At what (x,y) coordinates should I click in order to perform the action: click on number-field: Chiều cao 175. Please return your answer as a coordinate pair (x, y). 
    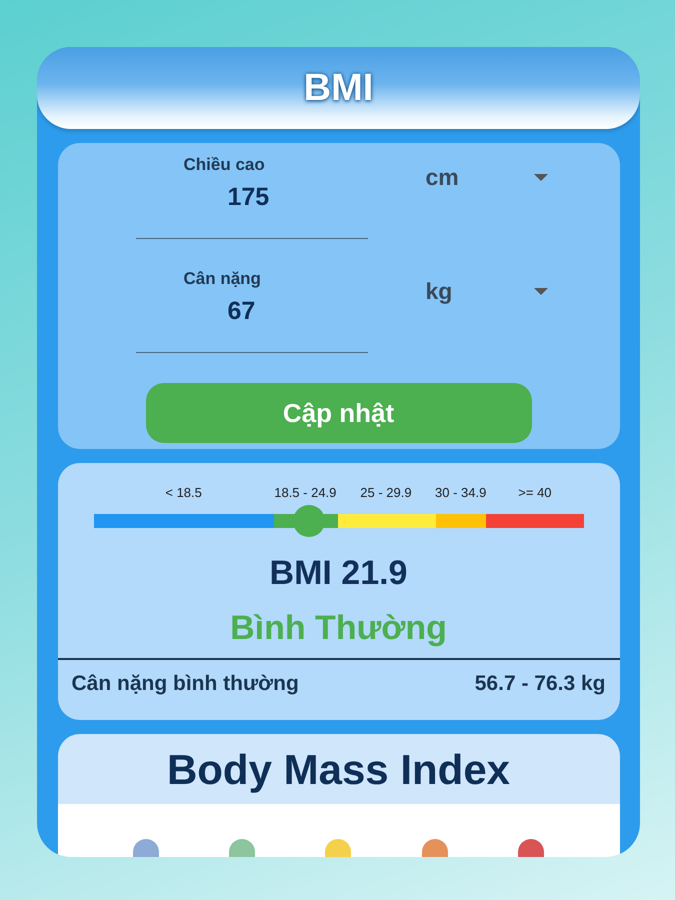
    Looking at the image, I should click on (252, 197).